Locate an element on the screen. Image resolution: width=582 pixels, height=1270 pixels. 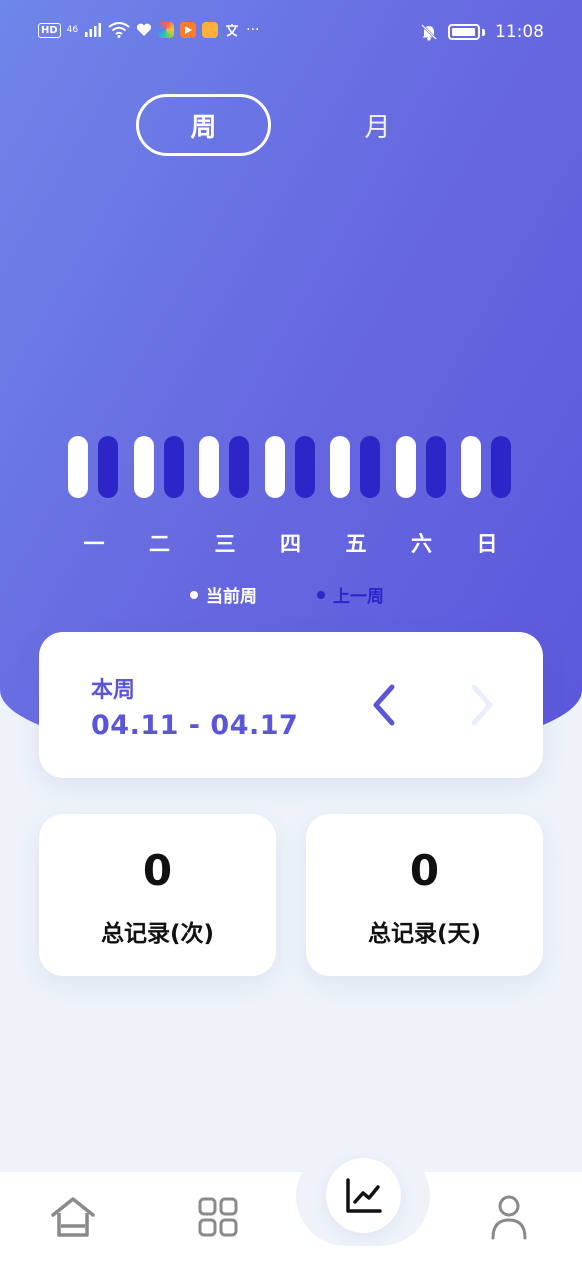
day-labels: 一二三四五六日 is located at coordinates (291, 542).